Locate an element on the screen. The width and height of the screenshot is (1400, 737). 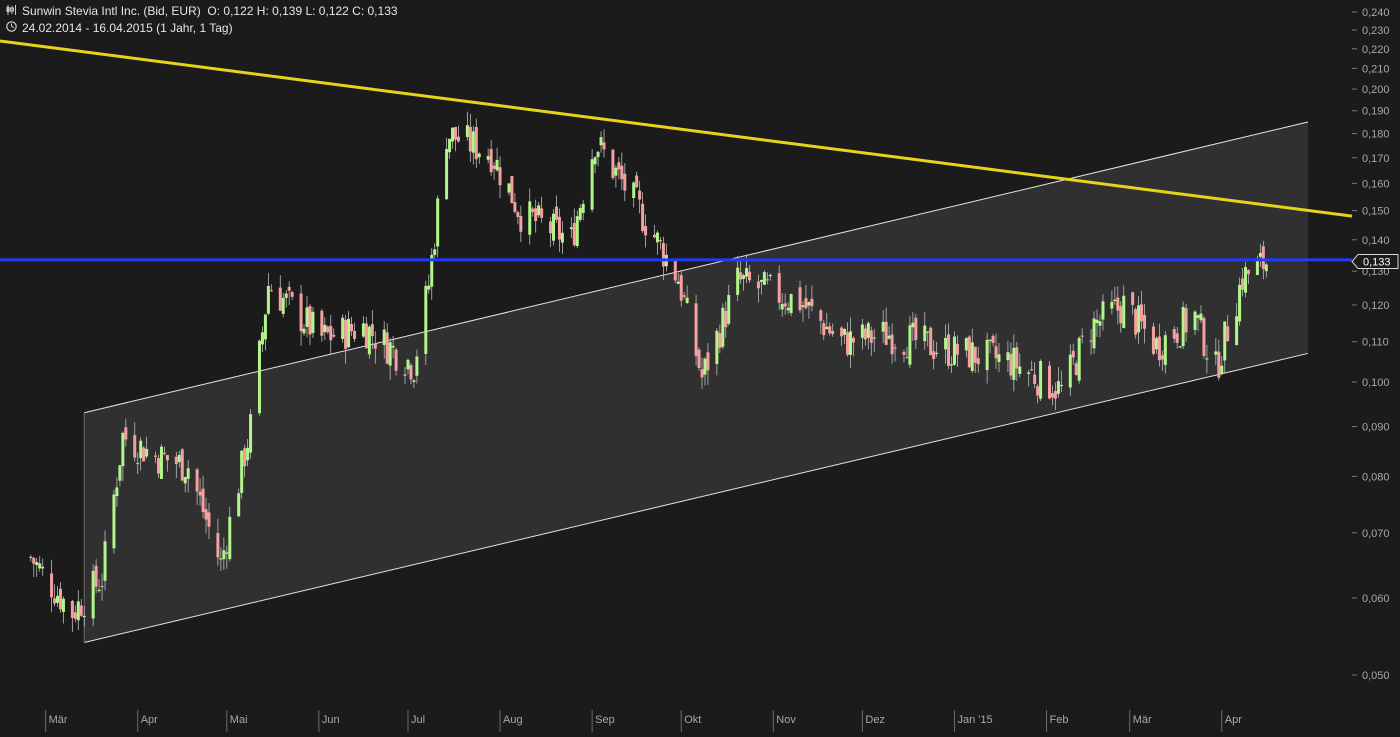
y-tick-label: 0,160 is located at coordinates (1376, 184).